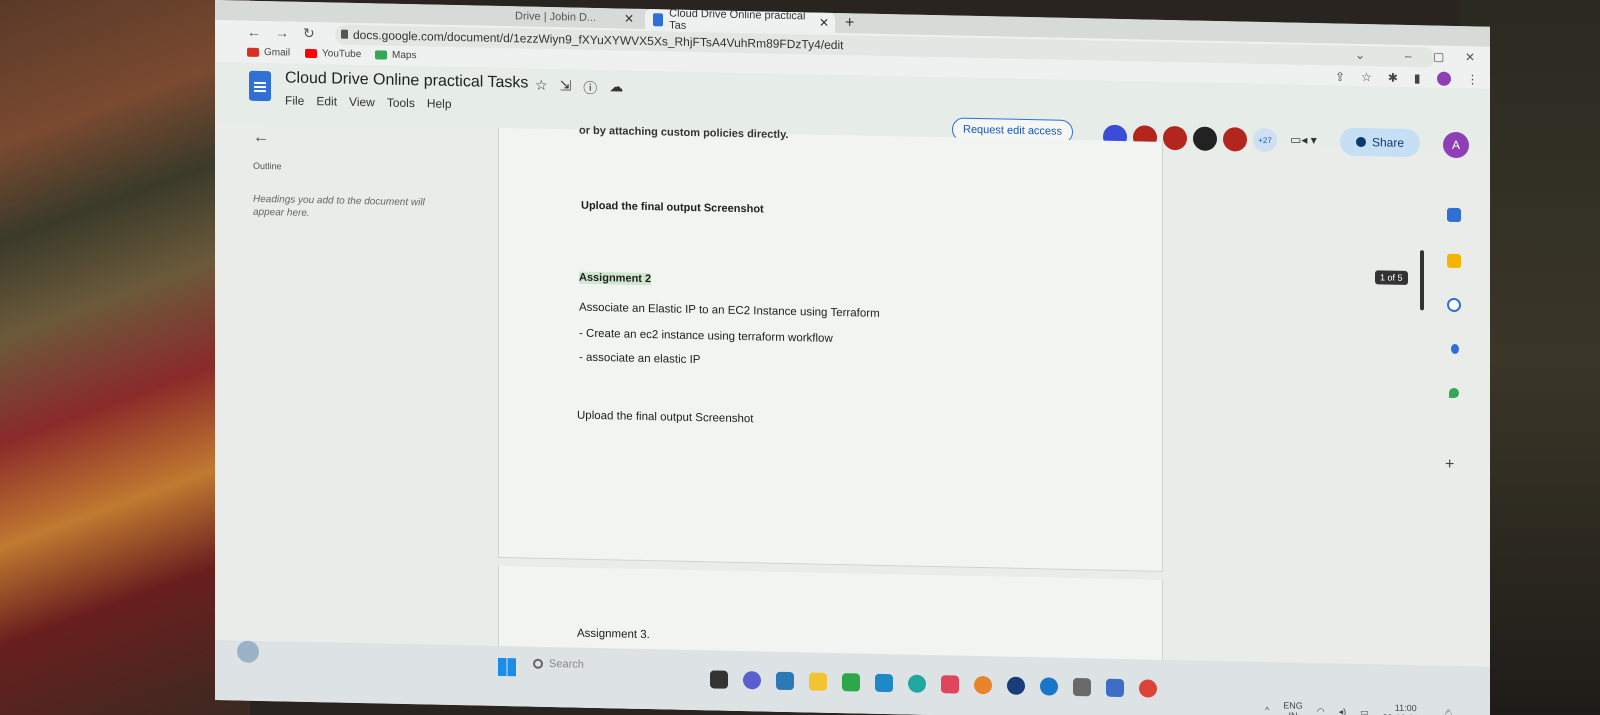  I want to click on search-placeholder: Search, so click(566, 664).